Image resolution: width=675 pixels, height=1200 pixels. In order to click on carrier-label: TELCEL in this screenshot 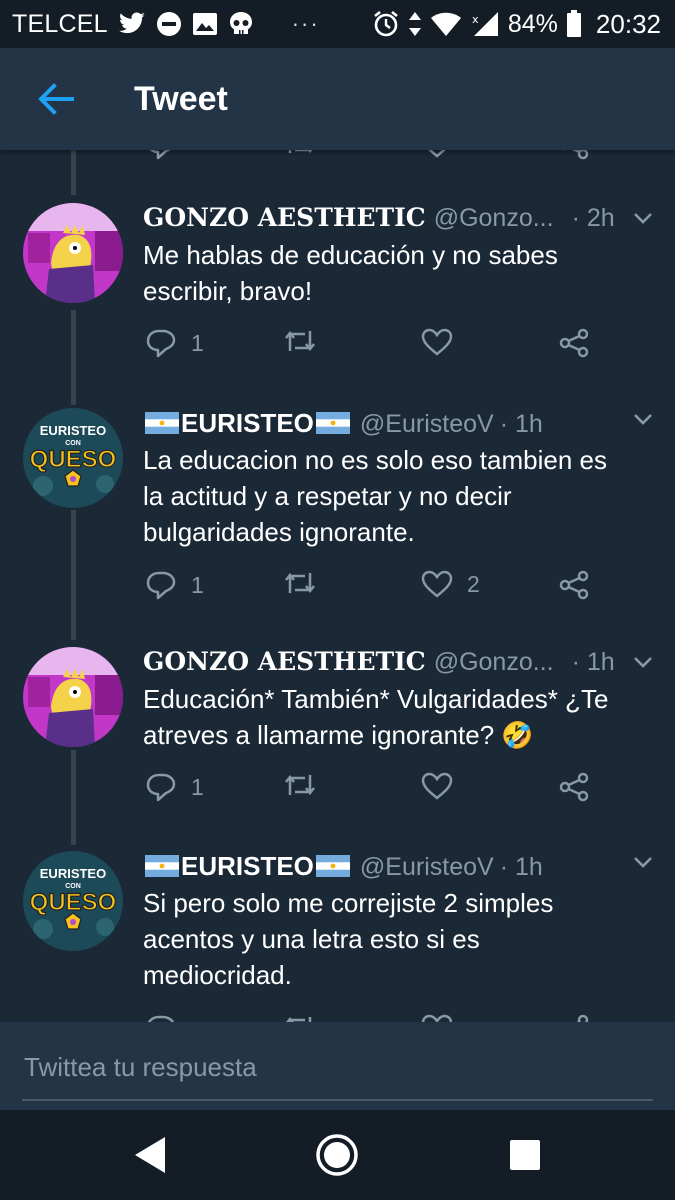, I will do `click(60, 23)`.